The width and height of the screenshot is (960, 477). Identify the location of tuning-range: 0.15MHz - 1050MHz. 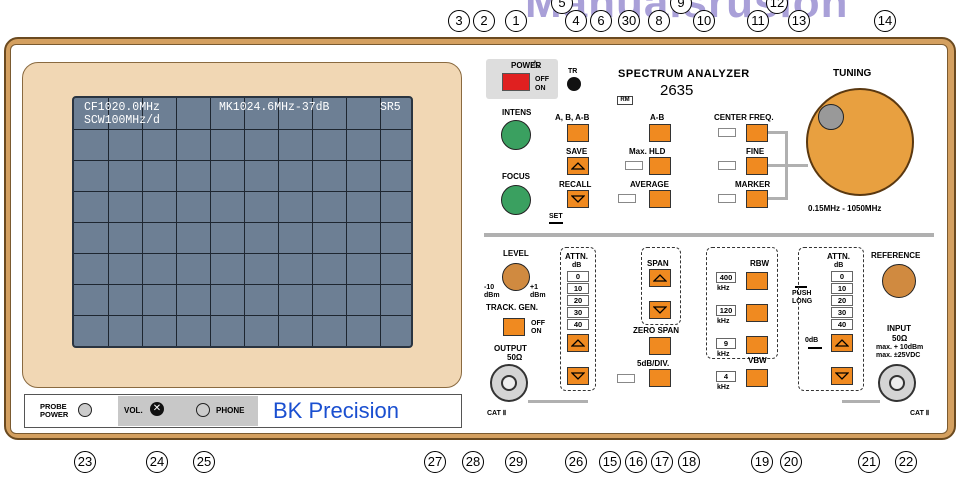
(845, 208).